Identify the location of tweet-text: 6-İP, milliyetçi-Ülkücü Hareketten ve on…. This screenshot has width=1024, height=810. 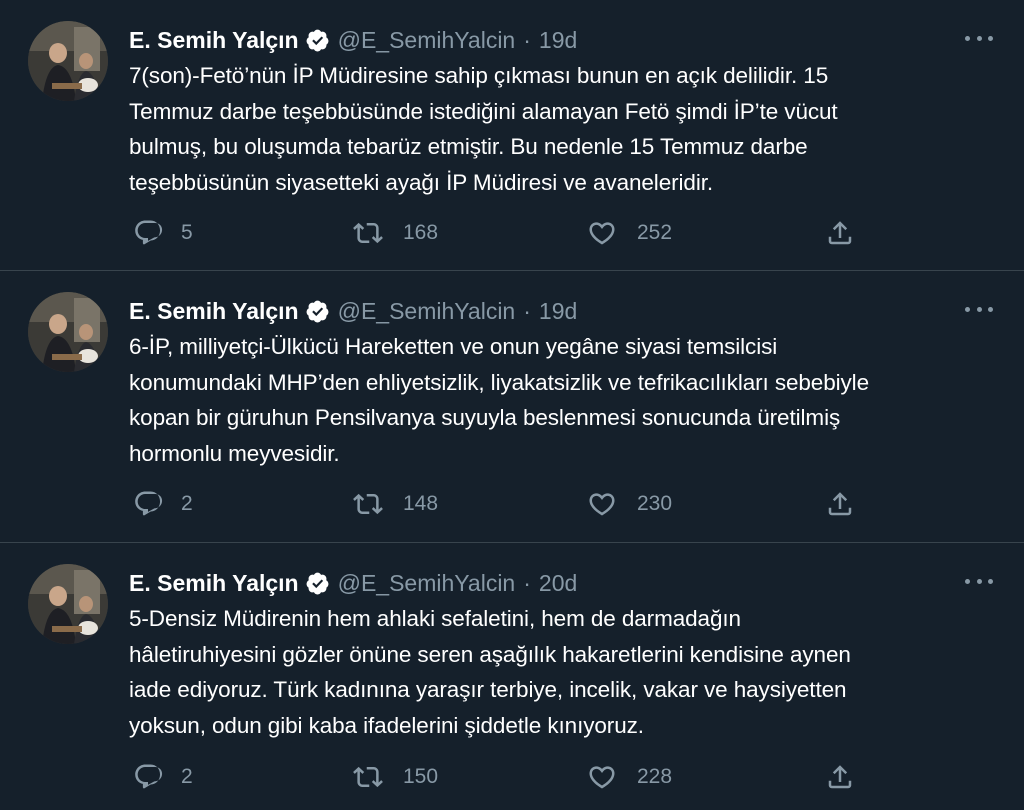
(549, 400).